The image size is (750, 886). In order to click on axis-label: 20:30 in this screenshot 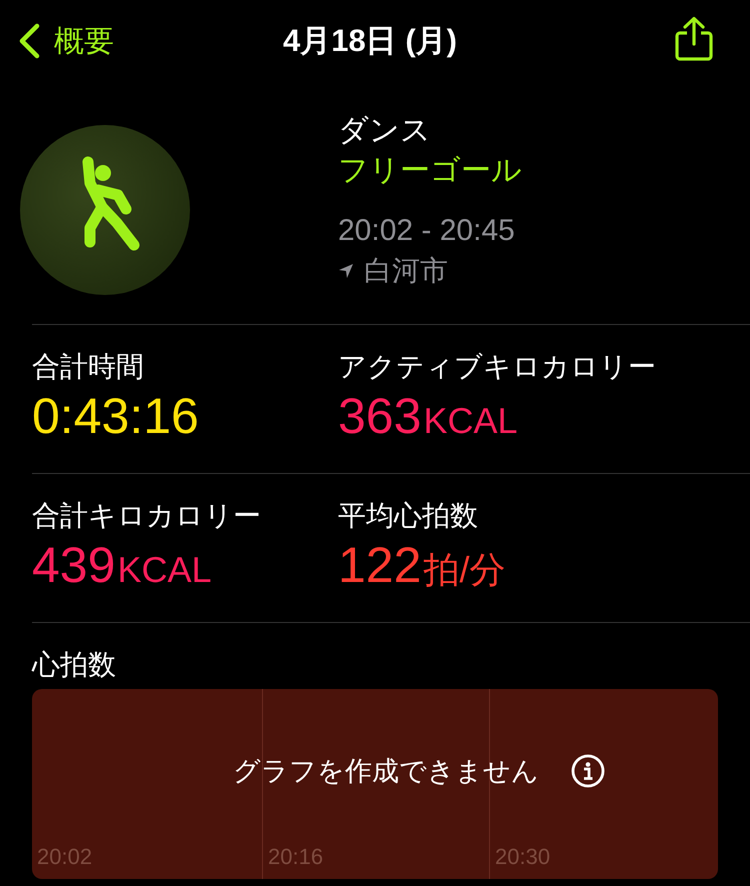, I will do `click(522, 857)`.